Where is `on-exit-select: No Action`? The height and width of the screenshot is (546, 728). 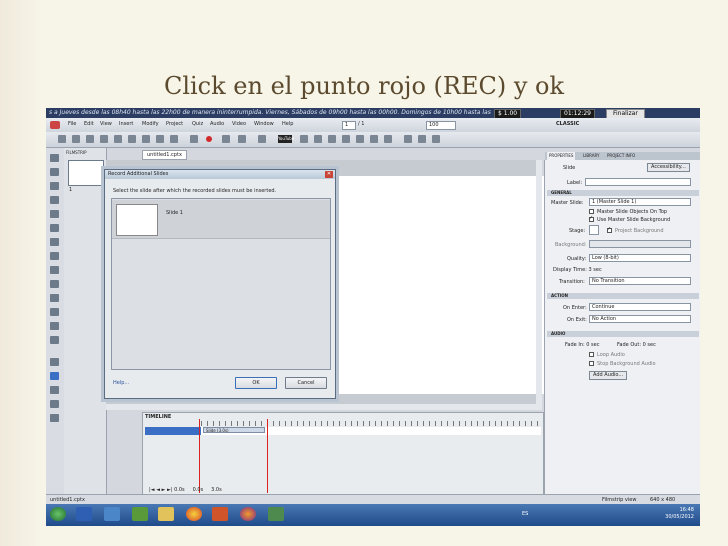
on-exit-select: No Action is located at coordinates (640, 319).